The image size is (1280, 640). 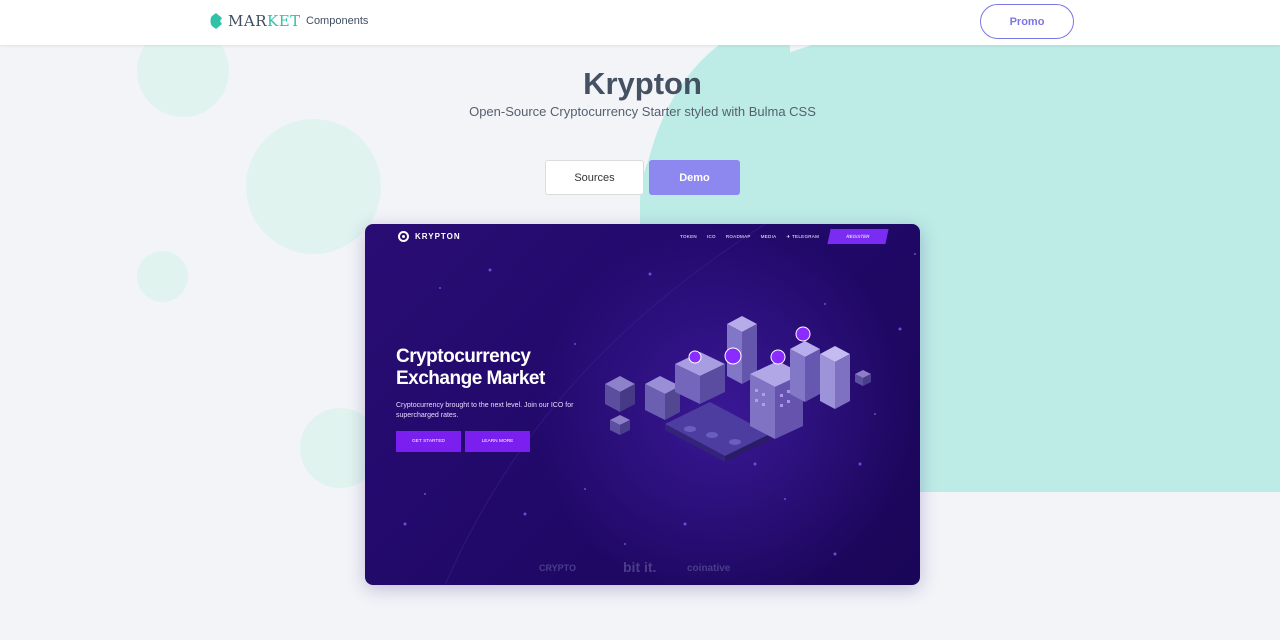 What do you see at coordinates (694, 177) in the screenshot?
I see `demo-button: Demo` at bounding box center [694, 177].